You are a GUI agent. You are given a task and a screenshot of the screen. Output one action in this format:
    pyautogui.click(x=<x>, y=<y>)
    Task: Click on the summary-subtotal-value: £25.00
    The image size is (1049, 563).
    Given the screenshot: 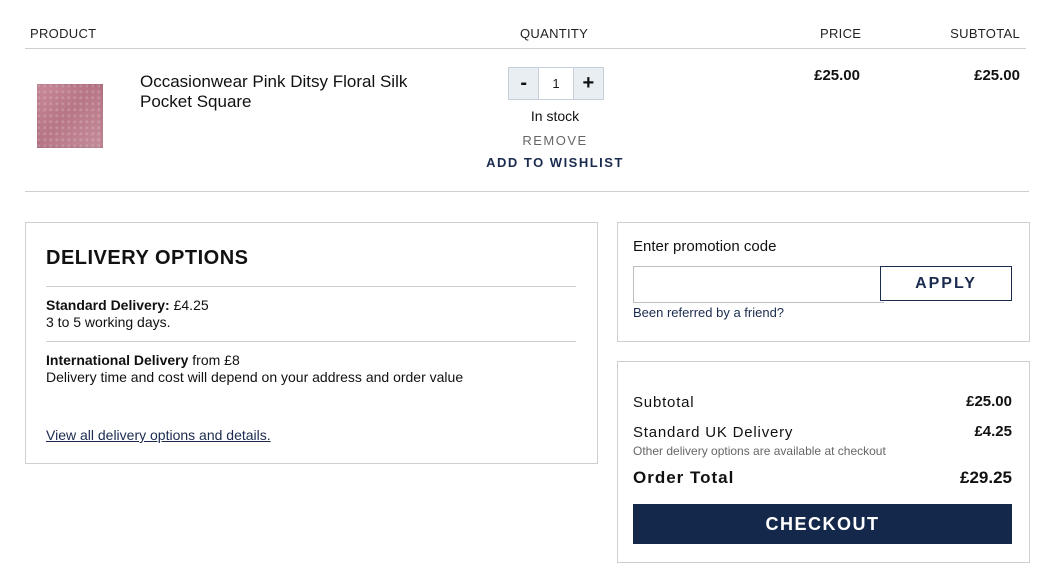 What is the action you would take?
    pyautogui.click(x=989, y=401)
    